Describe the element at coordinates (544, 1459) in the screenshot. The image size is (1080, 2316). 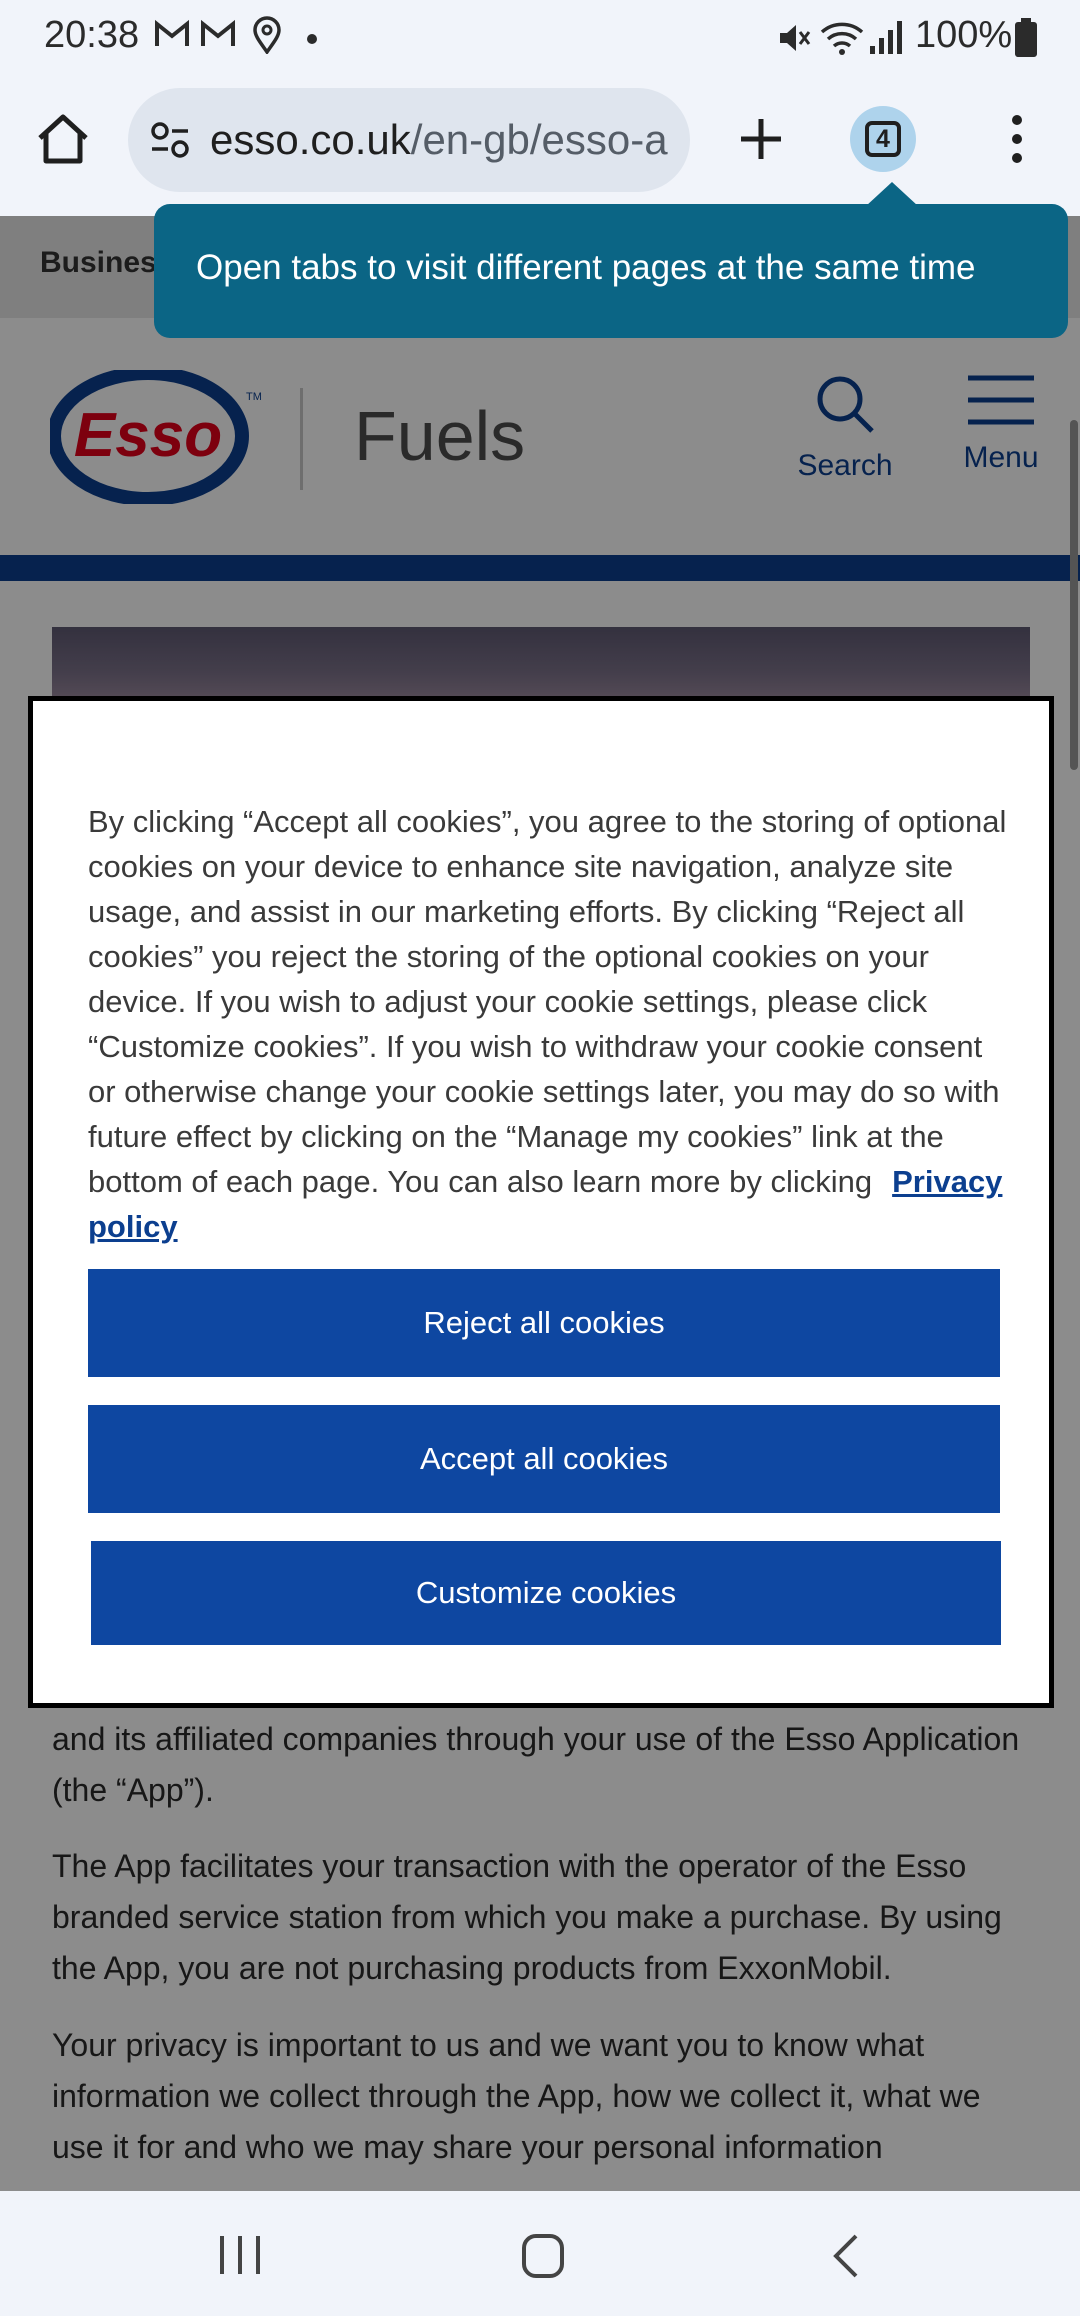
I see `accept-all-cookies-button: Accept all cookies` at that location.